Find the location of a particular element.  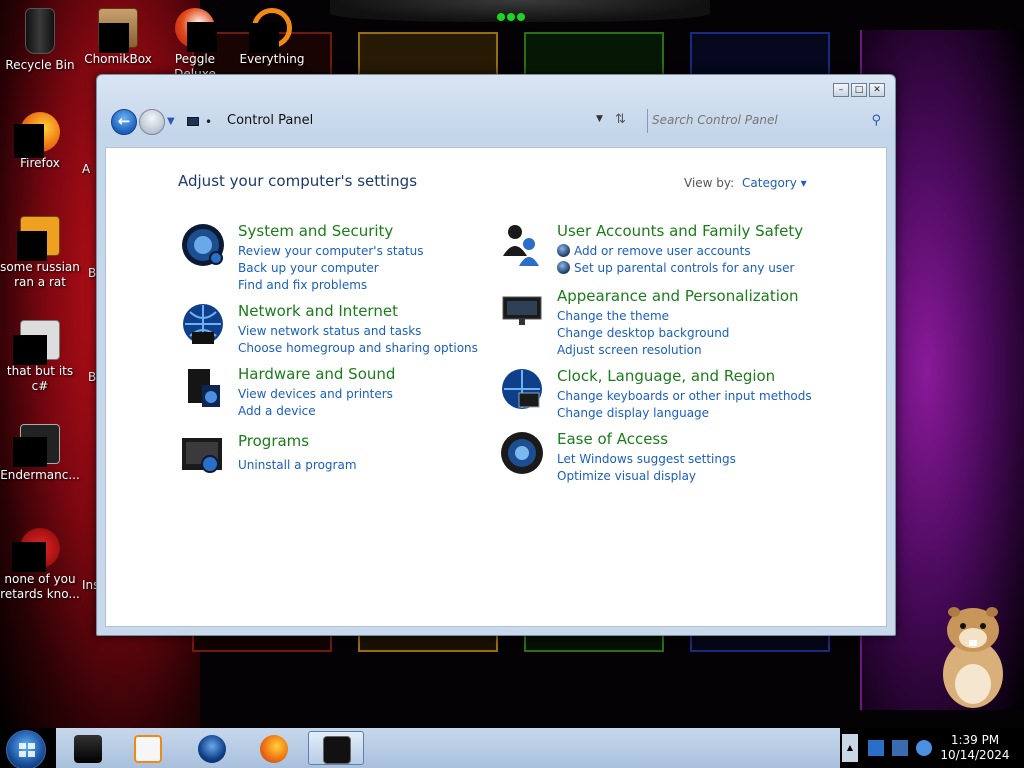

media-player-icon is located at coordinates (148, 749).